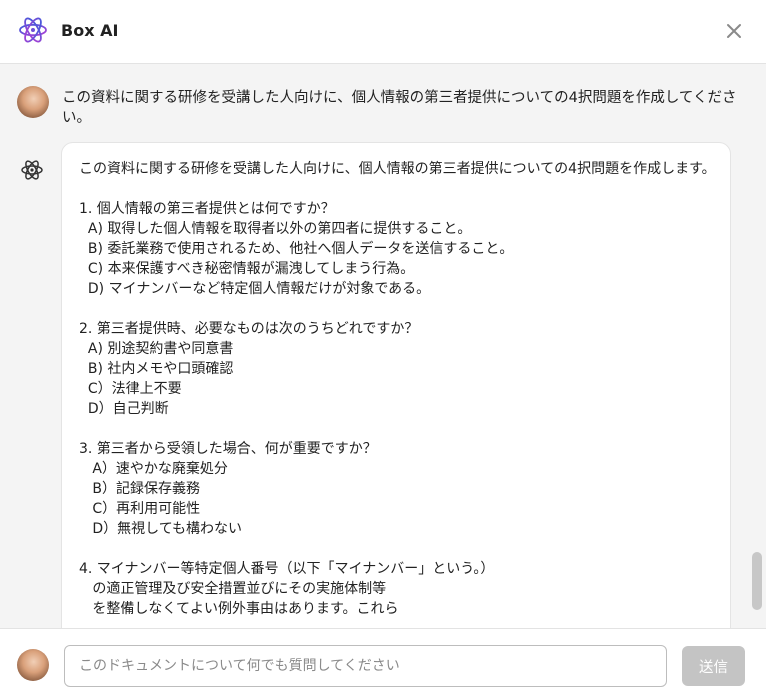 The height and width of the screenshot is (693, 766). What do you see at coordinates (32, 170) in the screenshot?
I see `ai-assistant-icon` at bounding box center [32, 170].